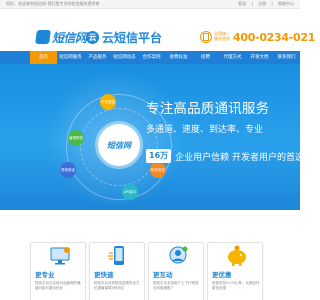 This screenshot has height=300, width=320. Describe the element at coordinates (176, 285) in the screenshot. I see `feature-desc: 短信平台支持用户上下行短信互动营销推广` at that location.